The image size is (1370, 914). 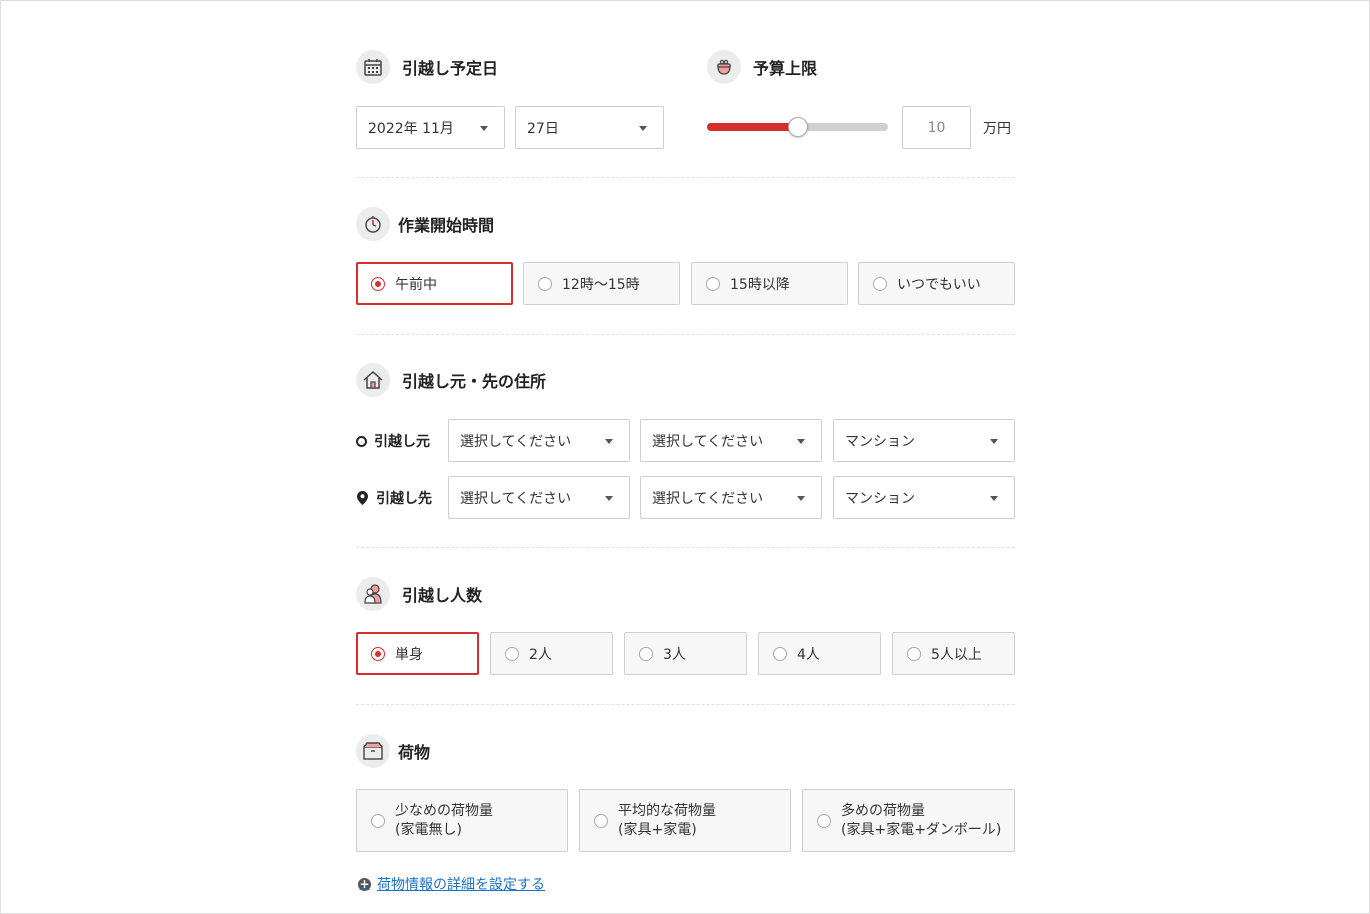 I want to click on to-city-select: 選択してください, so click(x=731, y=497).